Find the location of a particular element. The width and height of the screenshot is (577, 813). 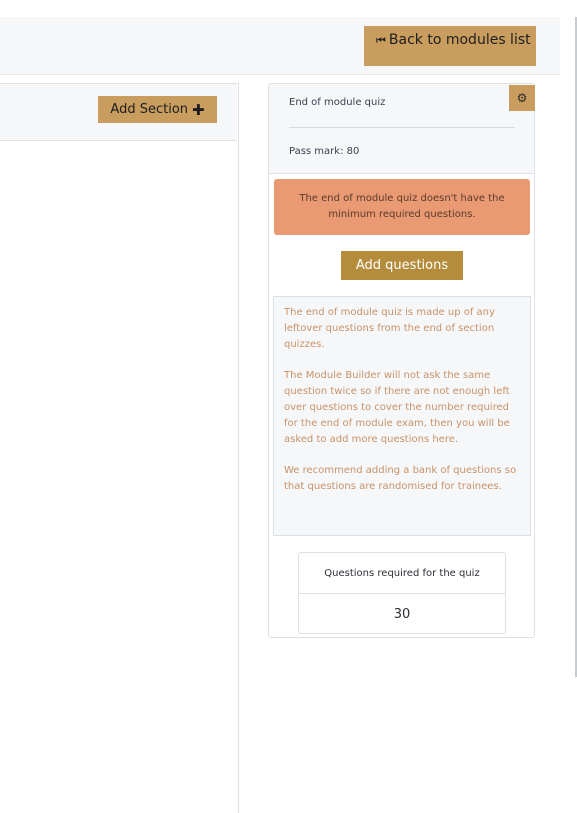

back-to-modules-label: Back to modules list is located at coordinates (459, 40).